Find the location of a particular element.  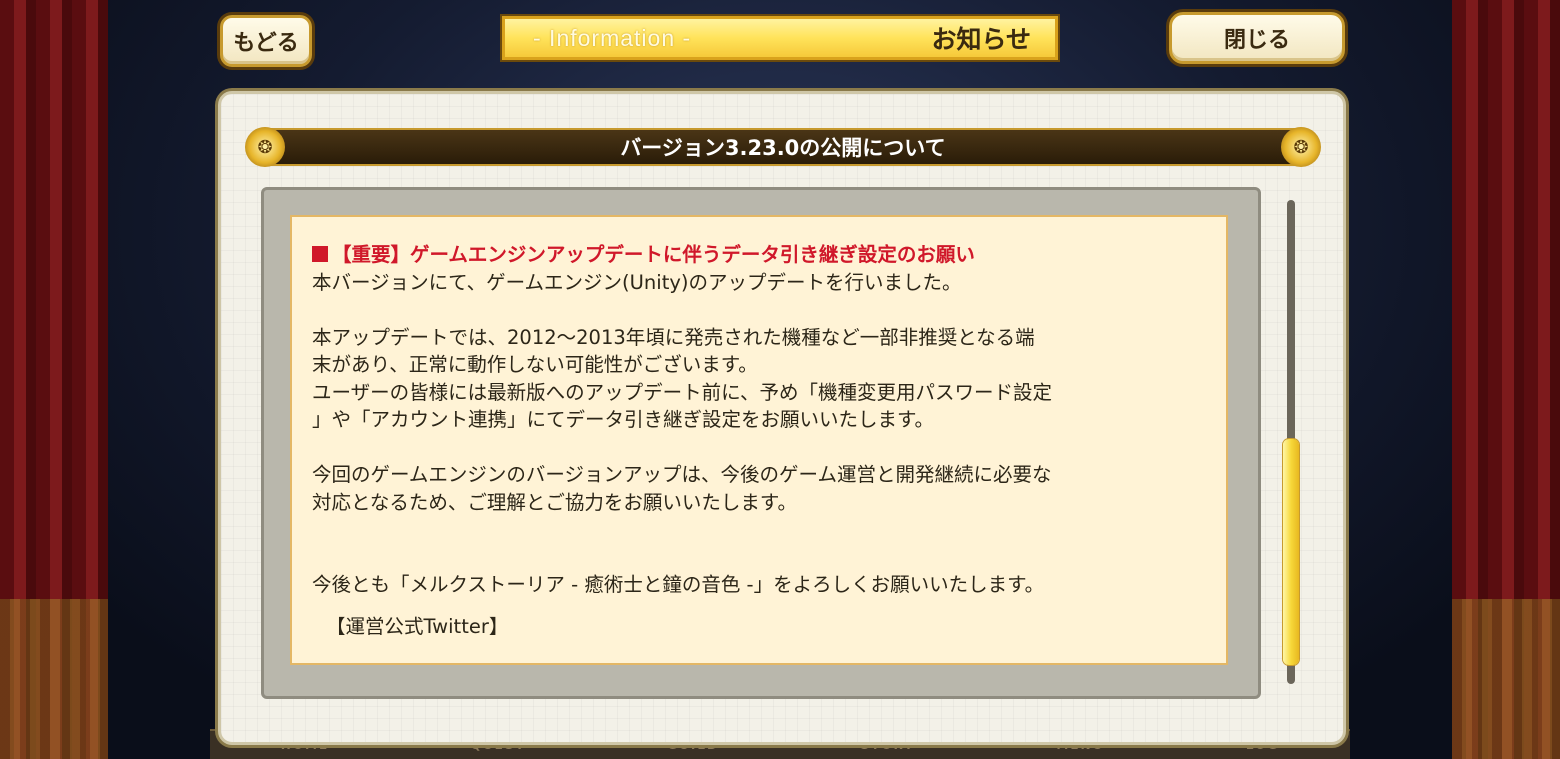

page-title-banner: - Information - お知らせ is located at coordinates (780, 38).